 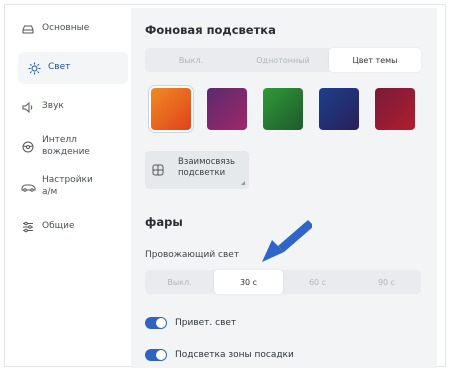 What do you see at coordinates (227, 109) in the screenshot?
I see `swatch-purple` at bounding box center [227, 109].